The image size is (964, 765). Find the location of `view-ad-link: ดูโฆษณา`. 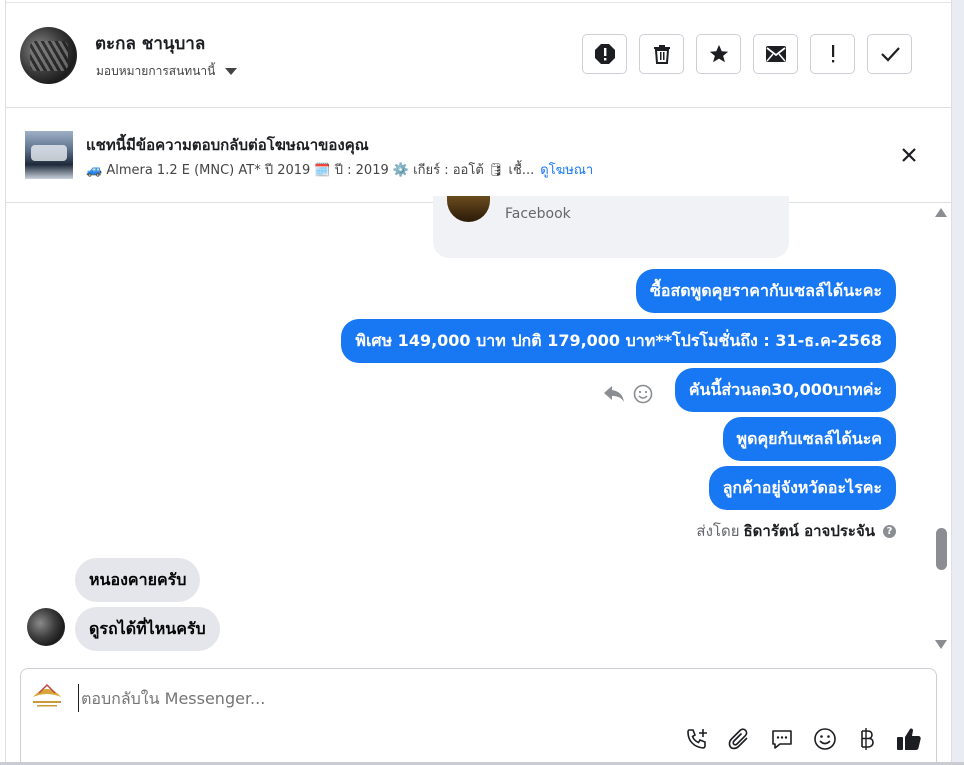

view-ad-link: ดูโฆษณา is located at coordinates (566, 170).